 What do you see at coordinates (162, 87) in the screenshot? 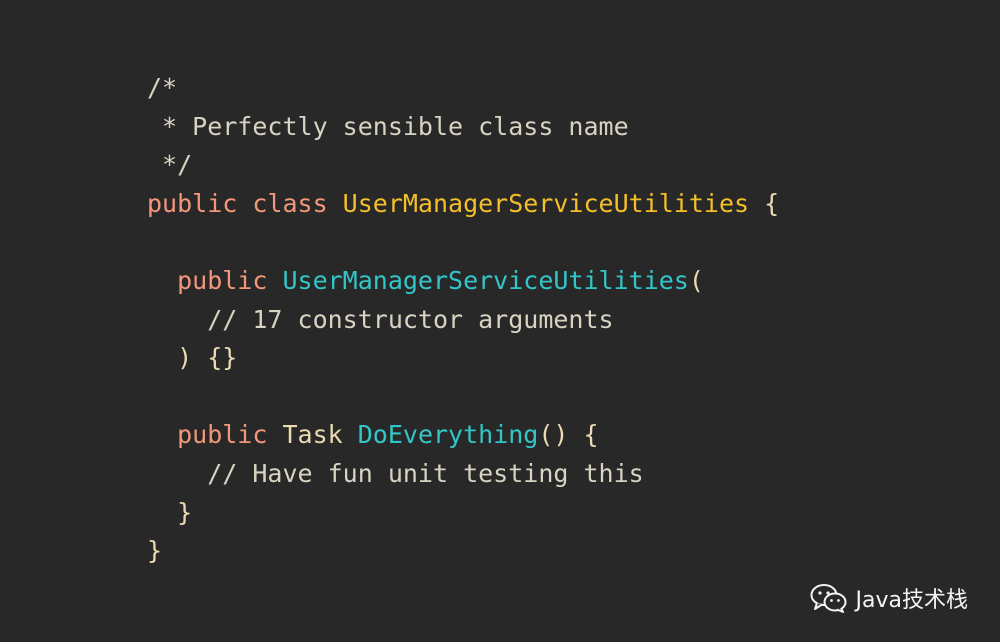
I see `code-token: /*` at bounding box center [162, 87].